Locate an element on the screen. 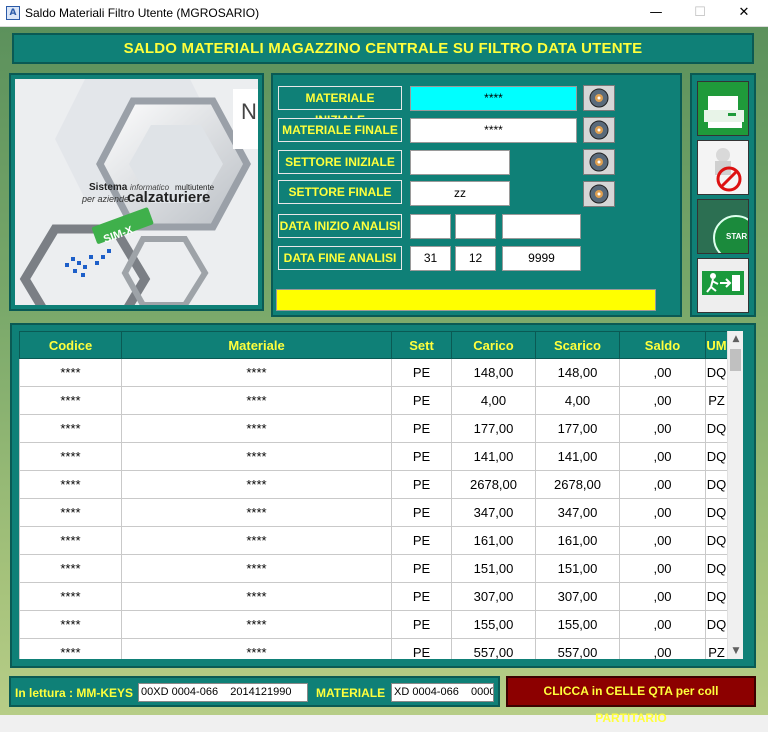  cell-scarico: 347,00 is located at coordinates (577, 512).